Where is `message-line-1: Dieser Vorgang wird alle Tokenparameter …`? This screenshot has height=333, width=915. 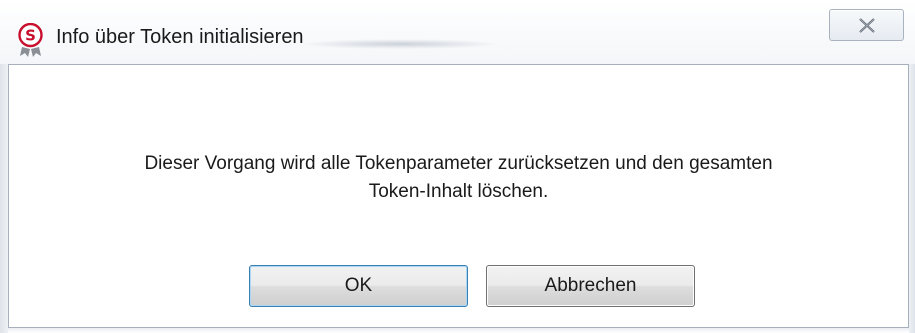
message-line-1: Dieser Vorgang wird alle Tokenparameter … is located at coordinates (458, 163).